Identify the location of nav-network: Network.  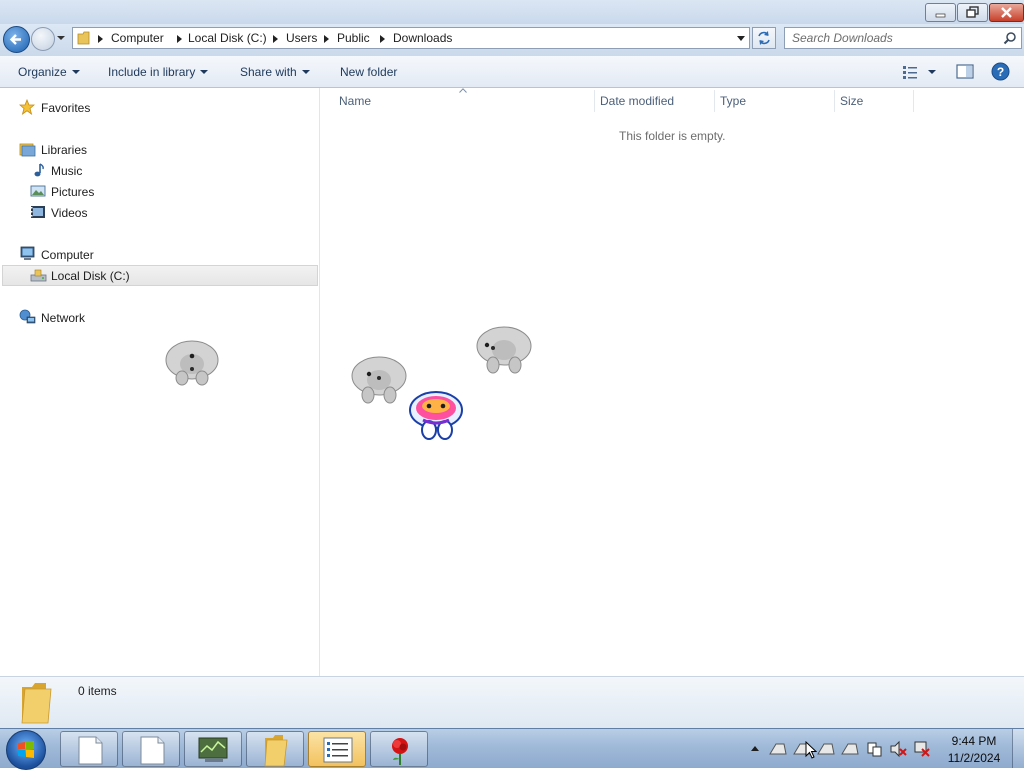
(63, 318).